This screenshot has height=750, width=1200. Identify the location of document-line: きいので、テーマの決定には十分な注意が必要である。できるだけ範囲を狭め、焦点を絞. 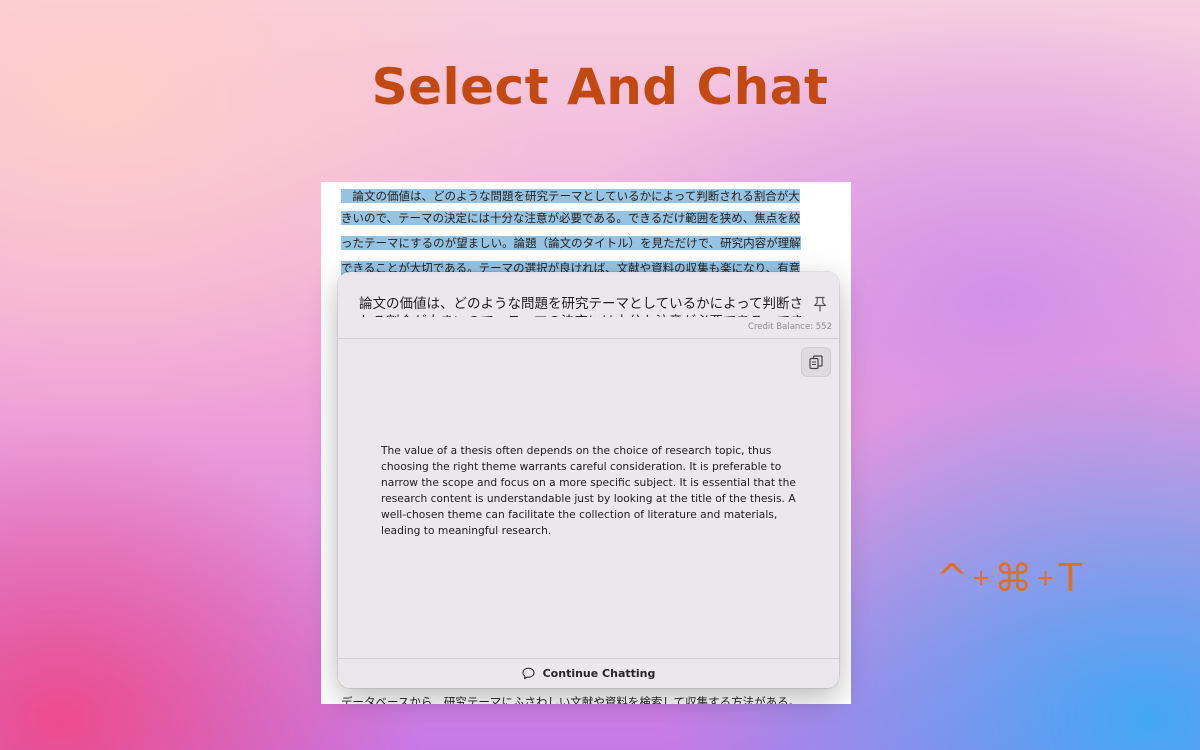
(571, 218).